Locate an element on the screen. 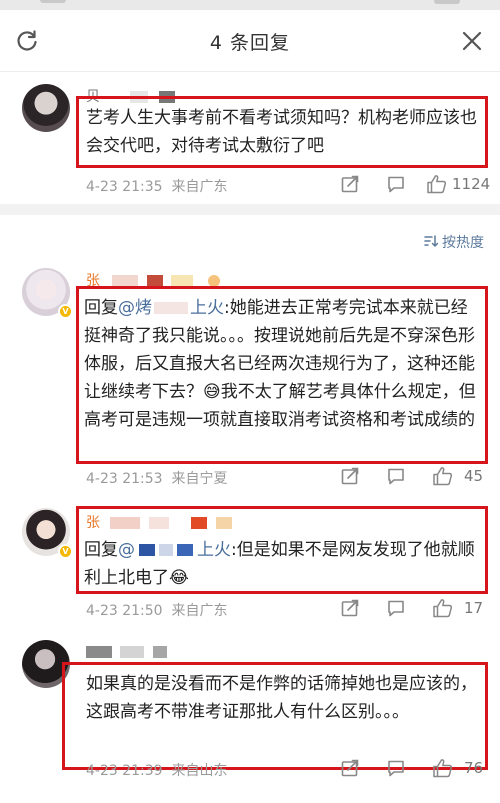 The width and height of the screenshot is (500, 803). battery-icon is located at coordinates (447, 2).